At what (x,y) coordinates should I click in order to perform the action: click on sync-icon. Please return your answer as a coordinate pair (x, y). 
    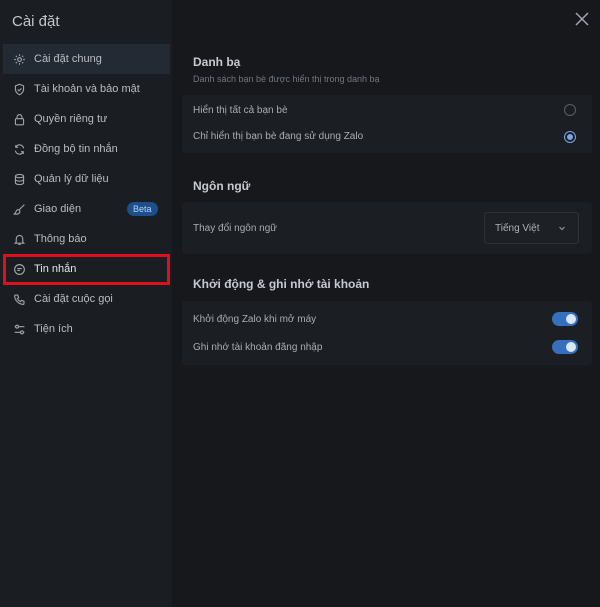
    Looking at the image, I should click on (19, 149).